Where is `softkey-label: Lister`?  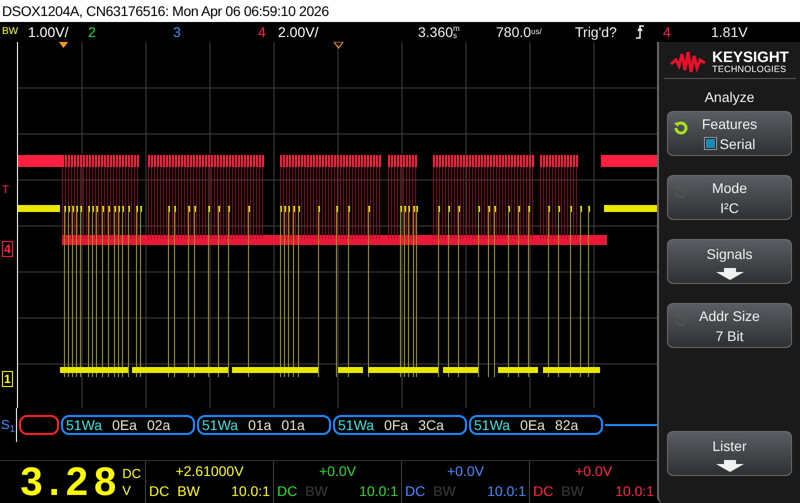
softkey-label: Lister is located at coordinates (729, 446).